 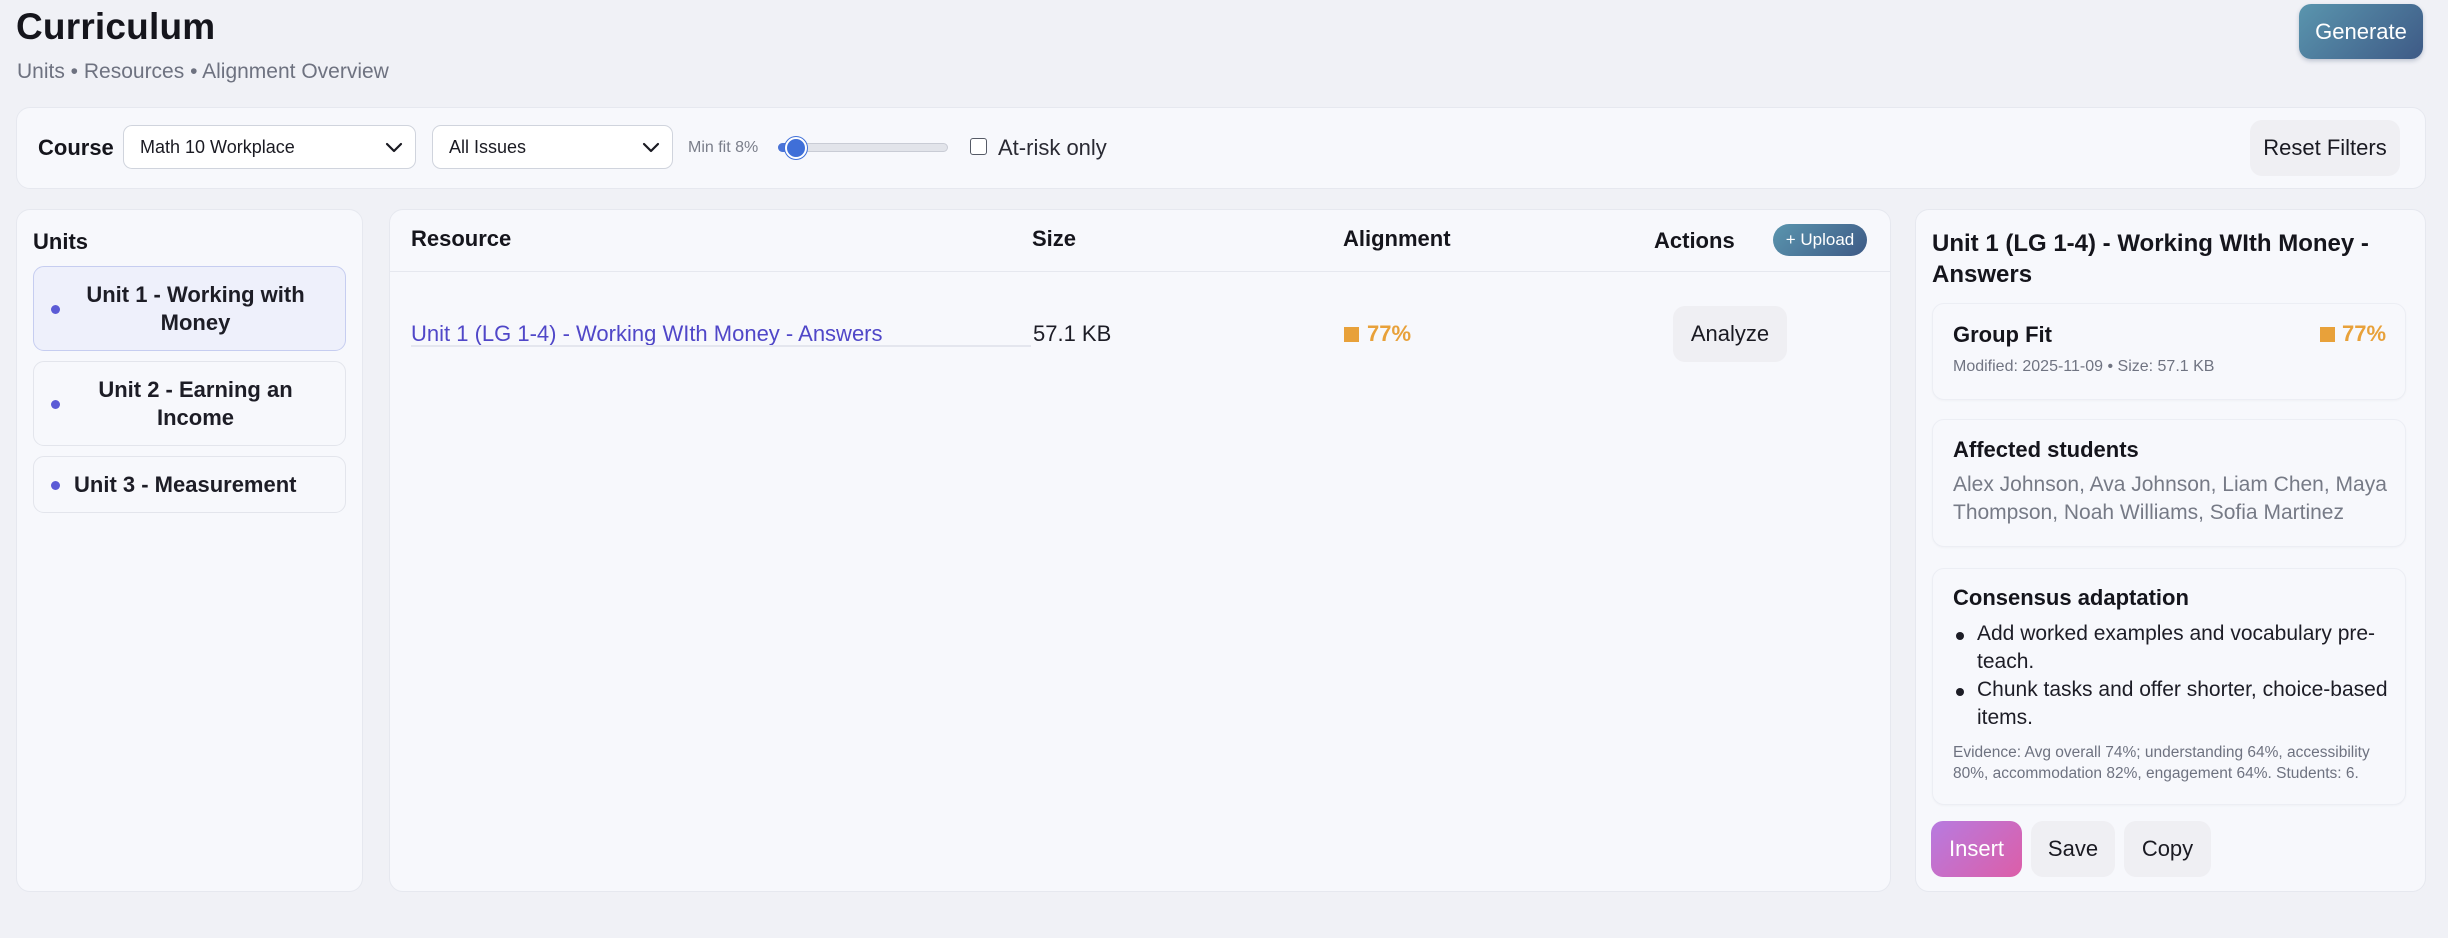 I want to click on column-header-resource: Resource, so click(x=461, y=238).